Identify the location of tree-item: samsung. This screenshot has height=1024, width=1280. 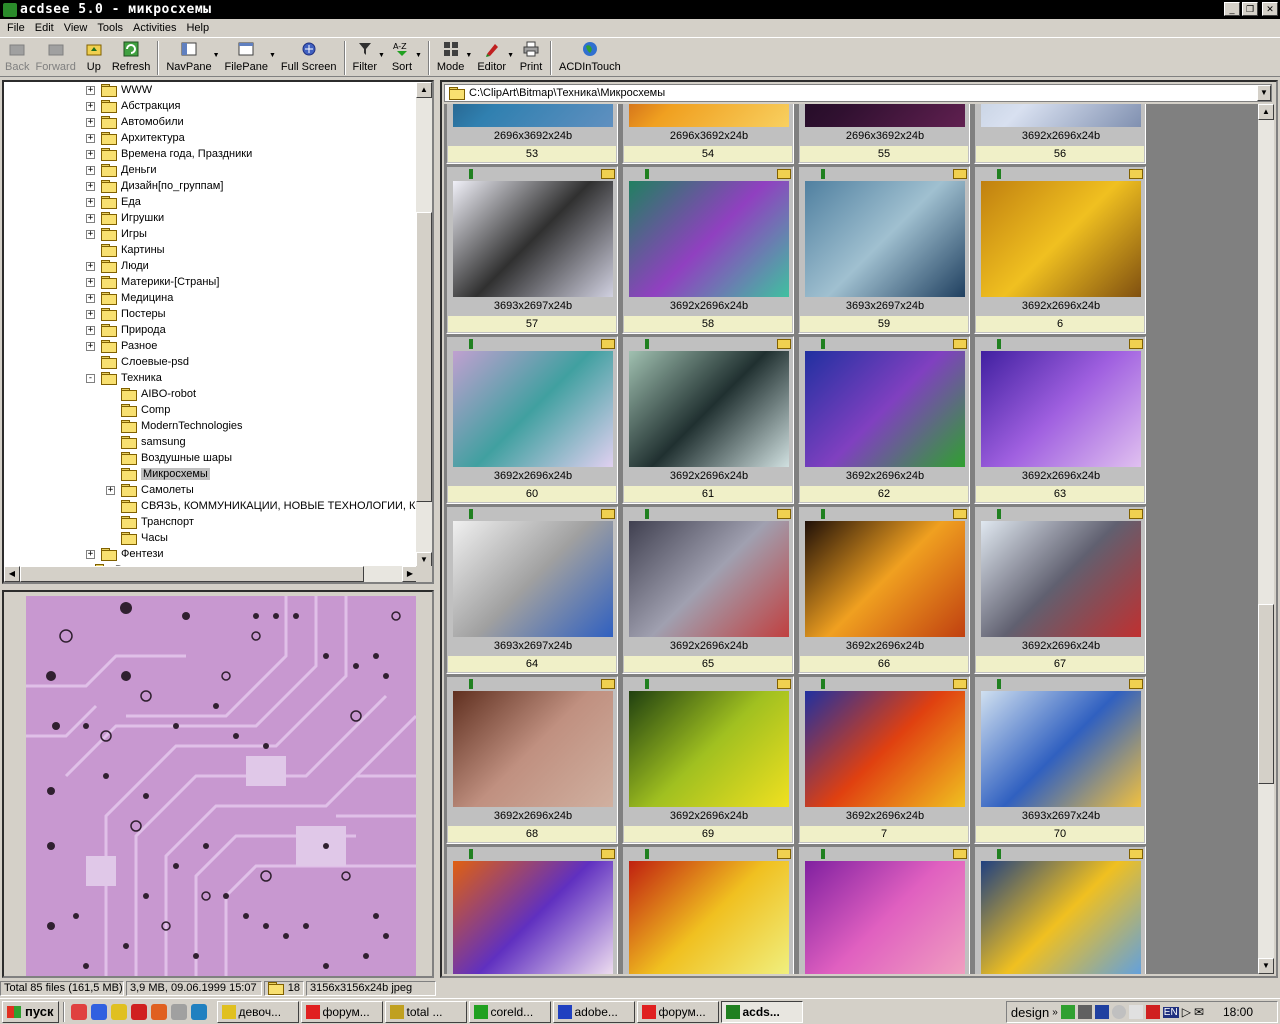
(146, 442).